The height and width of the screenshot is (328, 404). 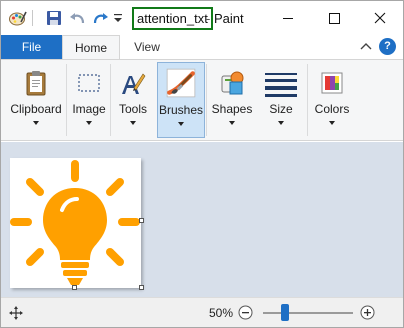 I want to click on zoom-in-icon, so click(x=367, y=312).